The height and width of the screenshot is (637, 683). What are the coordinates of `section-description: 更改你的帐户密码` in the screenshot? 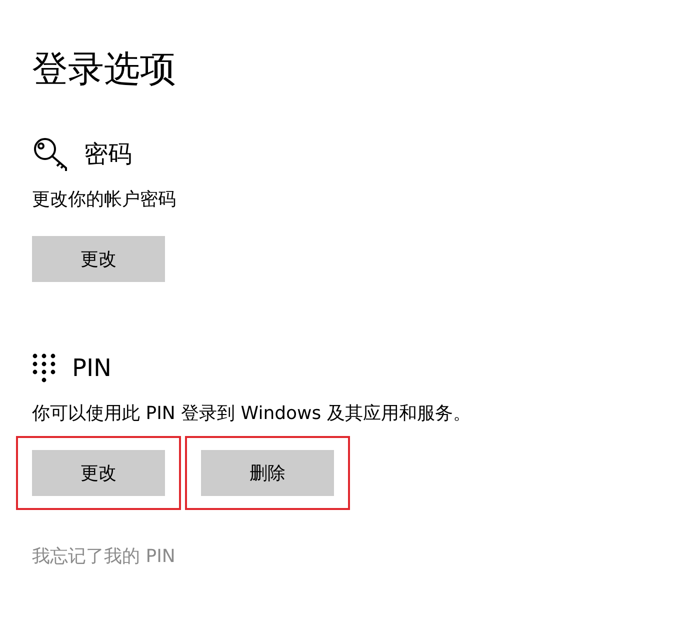 It's located at (104, 200).